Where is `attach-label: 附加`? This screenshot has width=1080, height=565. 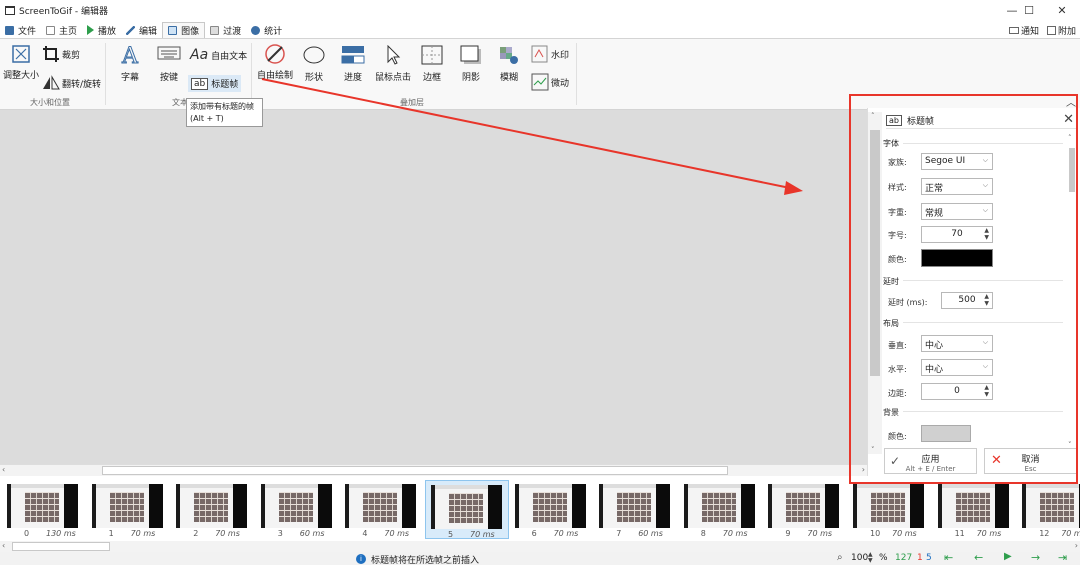
attach-label: 附加 is located at coordinates (1066, 31).